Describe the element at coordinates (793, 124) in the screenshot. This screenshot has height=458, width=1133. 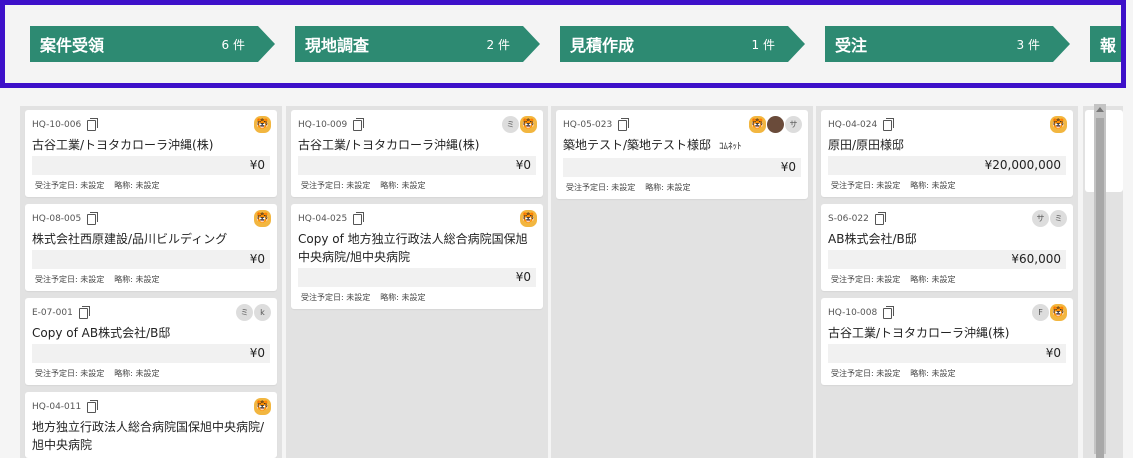
I see `user-initial-avatar: サ` at that location.